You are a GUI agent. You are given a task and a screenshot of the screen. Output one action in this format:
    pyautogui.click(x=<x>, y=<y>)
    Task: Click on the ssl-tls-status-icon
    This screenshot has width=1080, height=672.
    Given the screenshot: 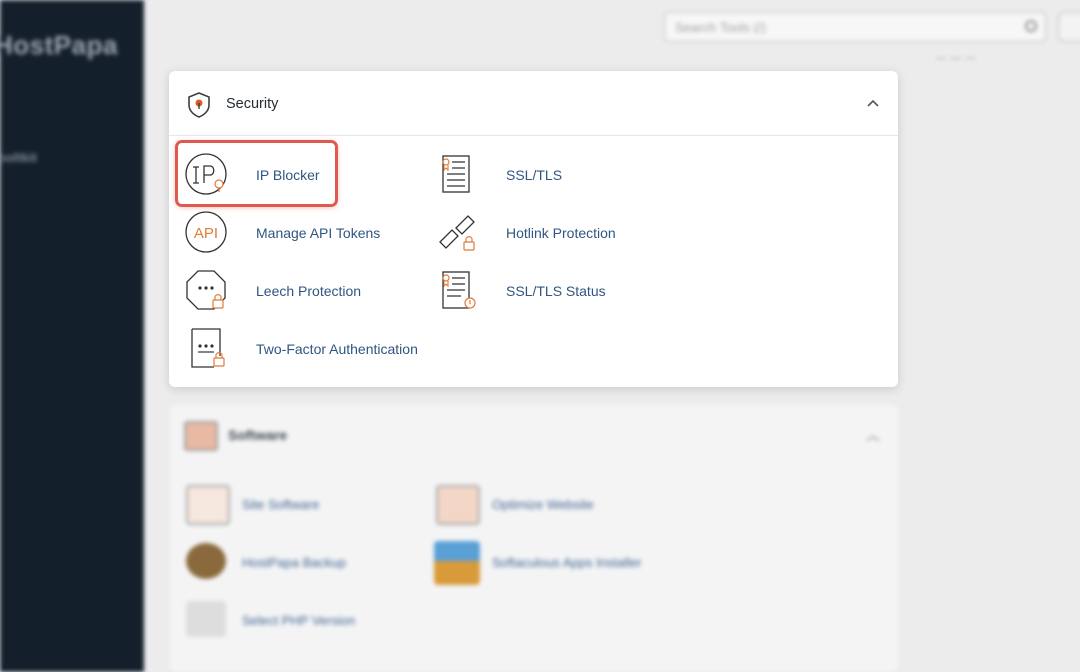 What is the action you would take?
    pyautogui.click(x=459, y=290)
    